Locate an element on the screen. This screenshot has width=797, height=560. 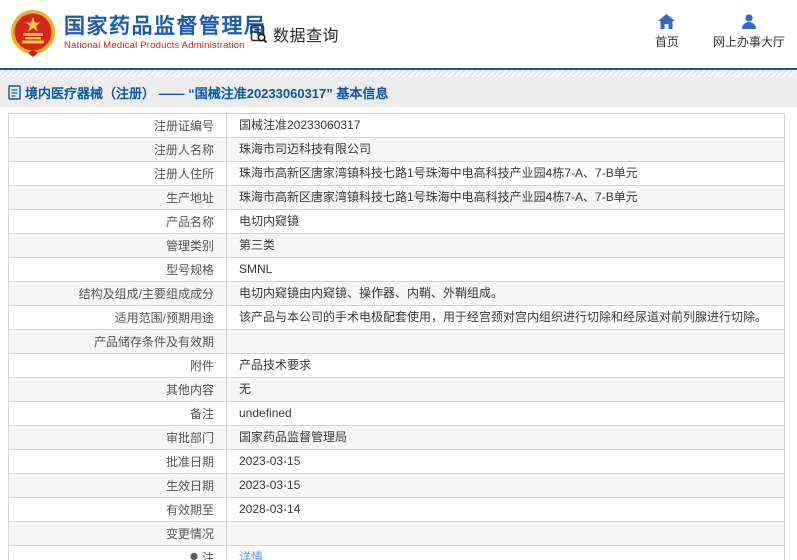
document-icon is located at coordinates (14, 92).